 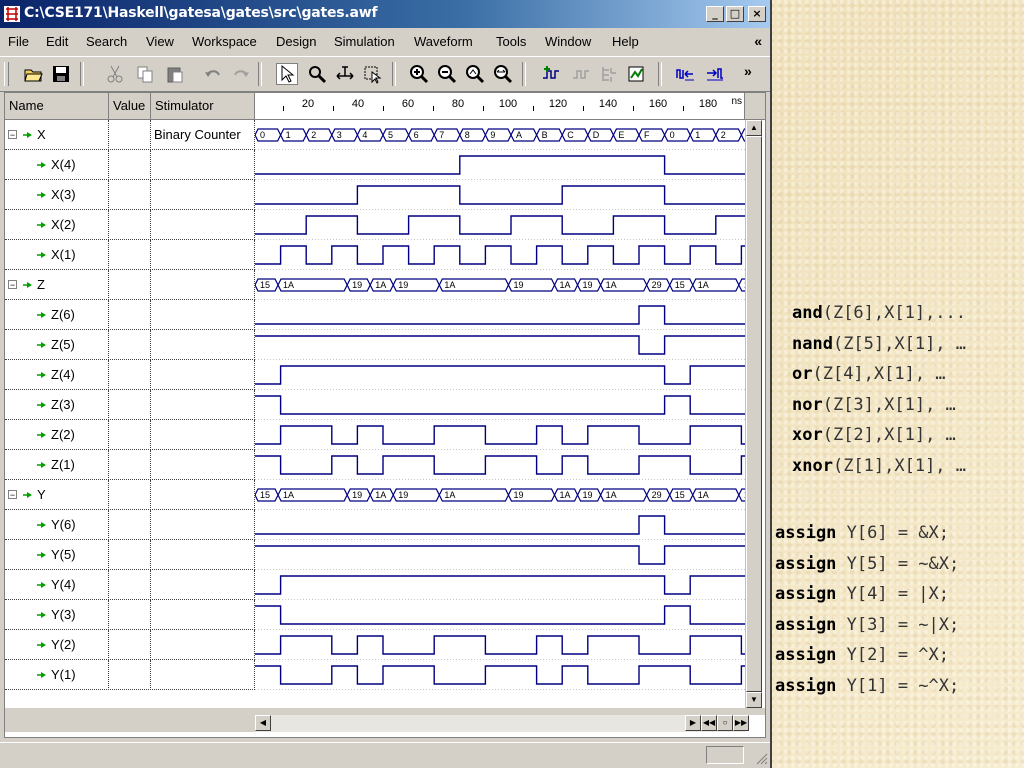 I want to click on name-column-header: Name, so click(x=57, y=106).